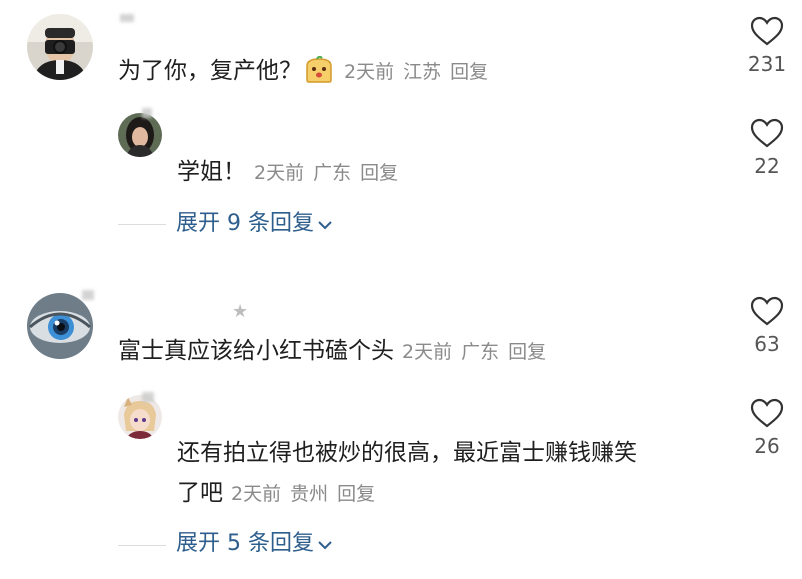  What do you see at coordinates (245, 223) in the screenshot?
I see `expand-replies-label: 展开 9 条回复` at bounding box center [245, 223].